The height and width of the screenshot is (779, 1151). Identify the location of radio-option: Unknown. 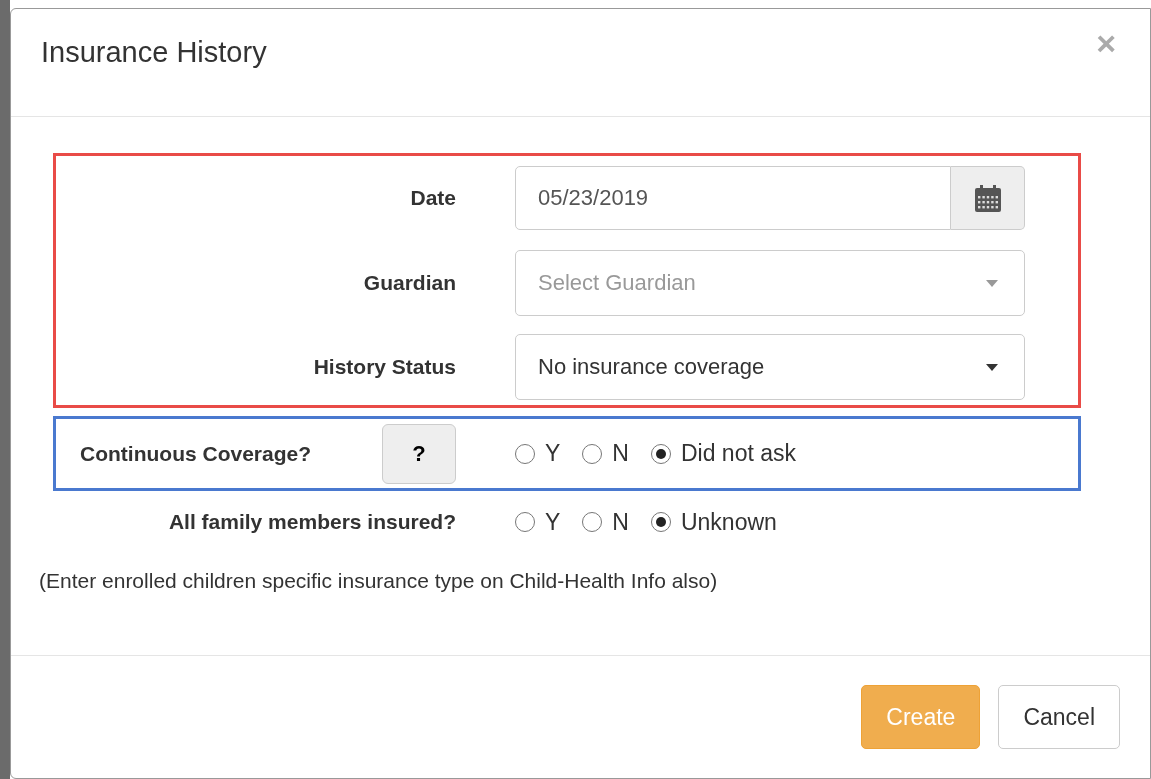
(713, 522).